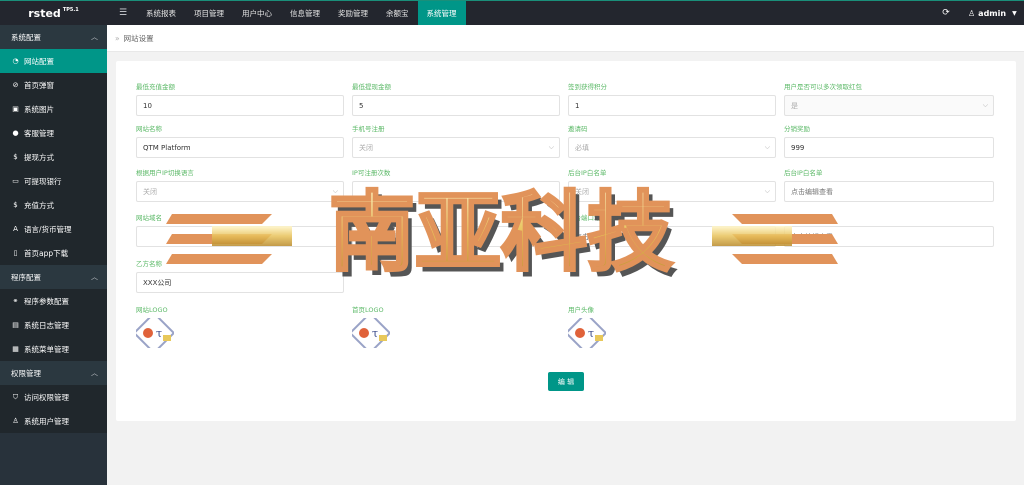 This screenshot has width=1024, height=485. What do you see at coordinates (53, 349) in the screenshot?
I see `sidebar-item-system-menus: ▦ 系统菜单管理` at bounding box center [53, 349].